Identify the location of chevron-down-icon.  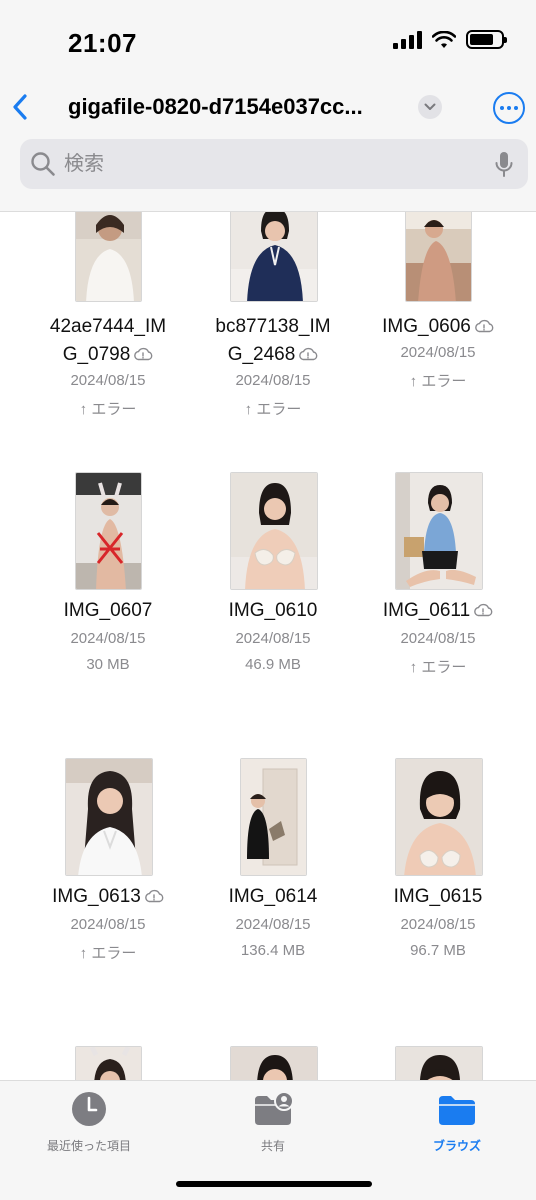
(430, 106).